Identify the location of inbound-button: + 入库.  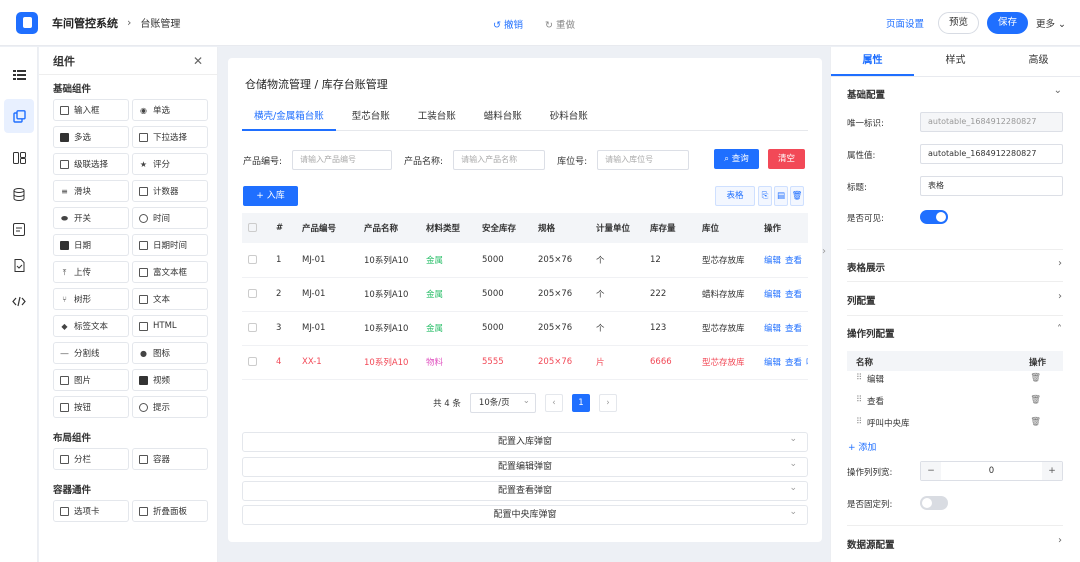
(270, 196).